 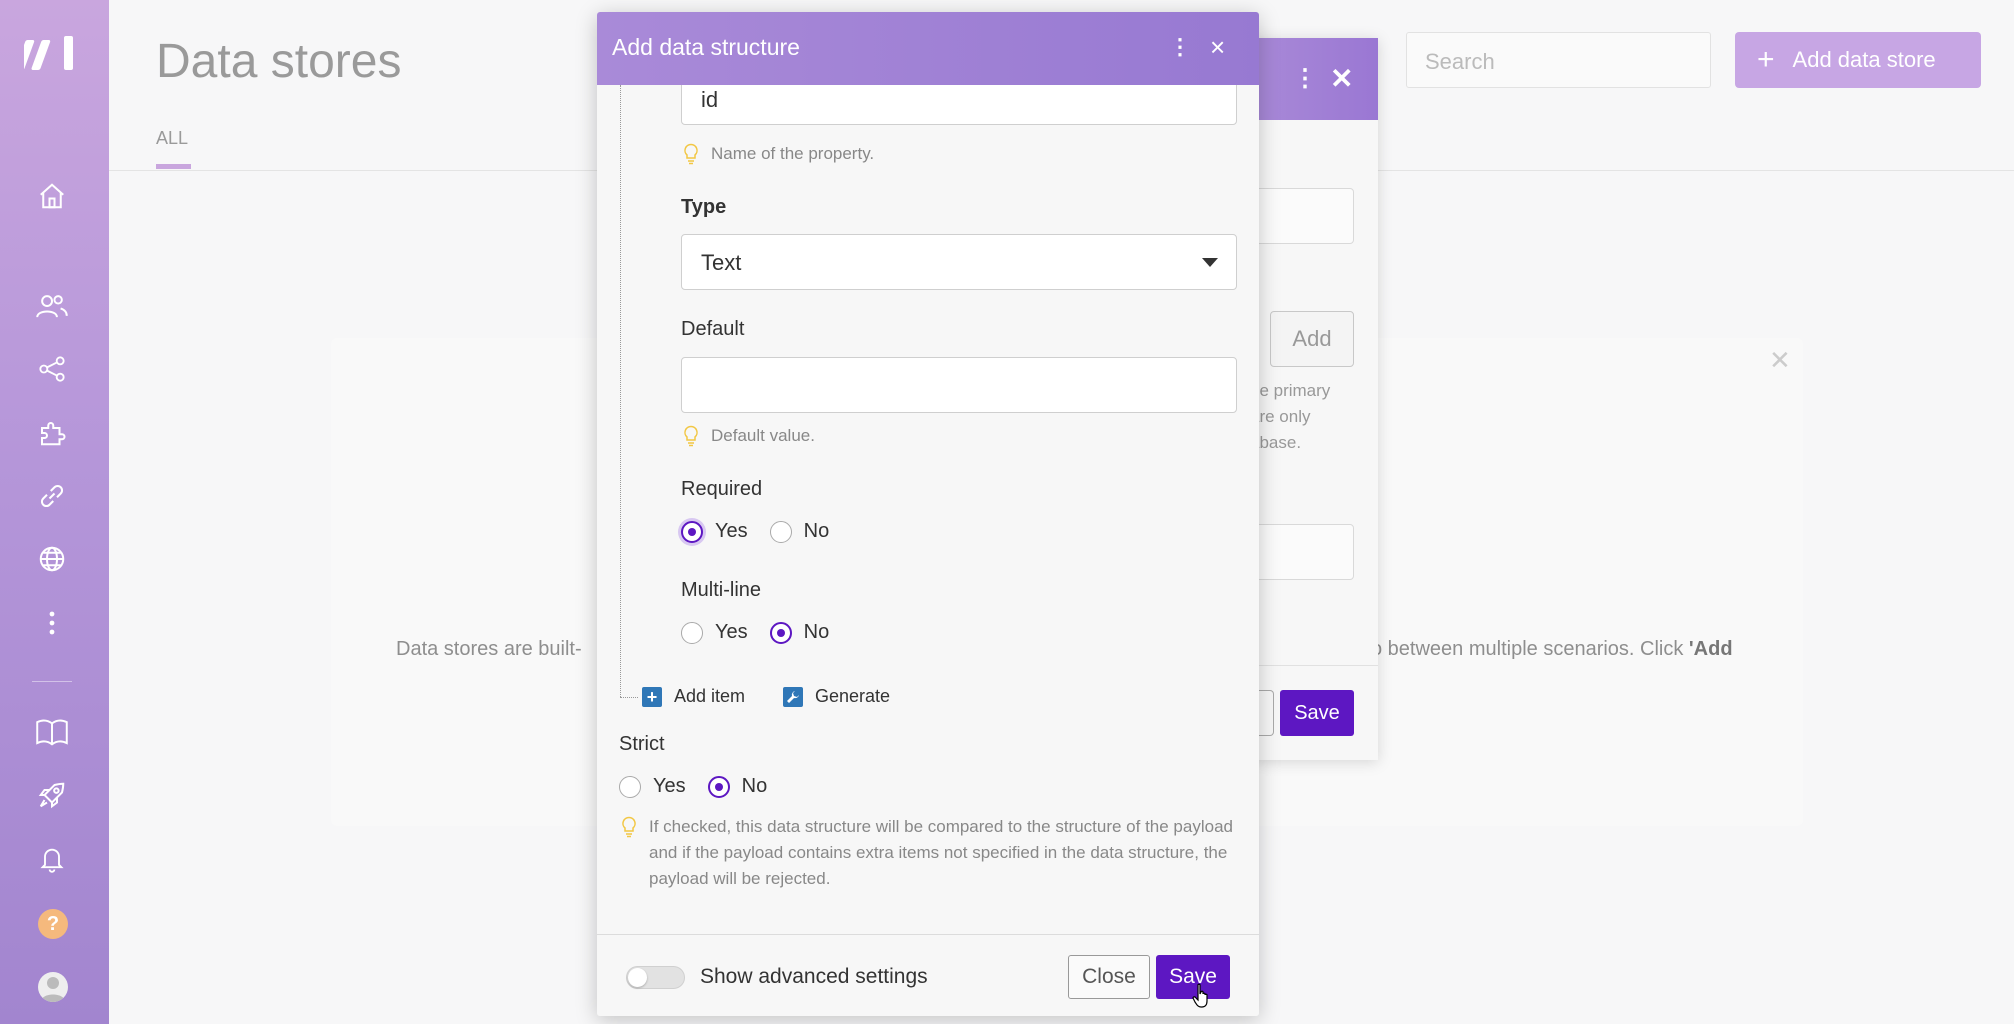 I want to click on wrench-icon, so click(x=793, y=696).